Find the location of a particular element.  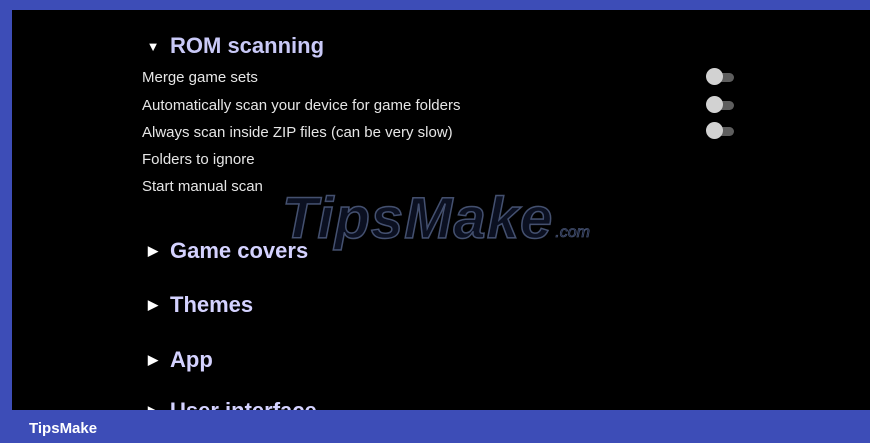

section-app-header: ▶ App is located at coordinates (179, 360).